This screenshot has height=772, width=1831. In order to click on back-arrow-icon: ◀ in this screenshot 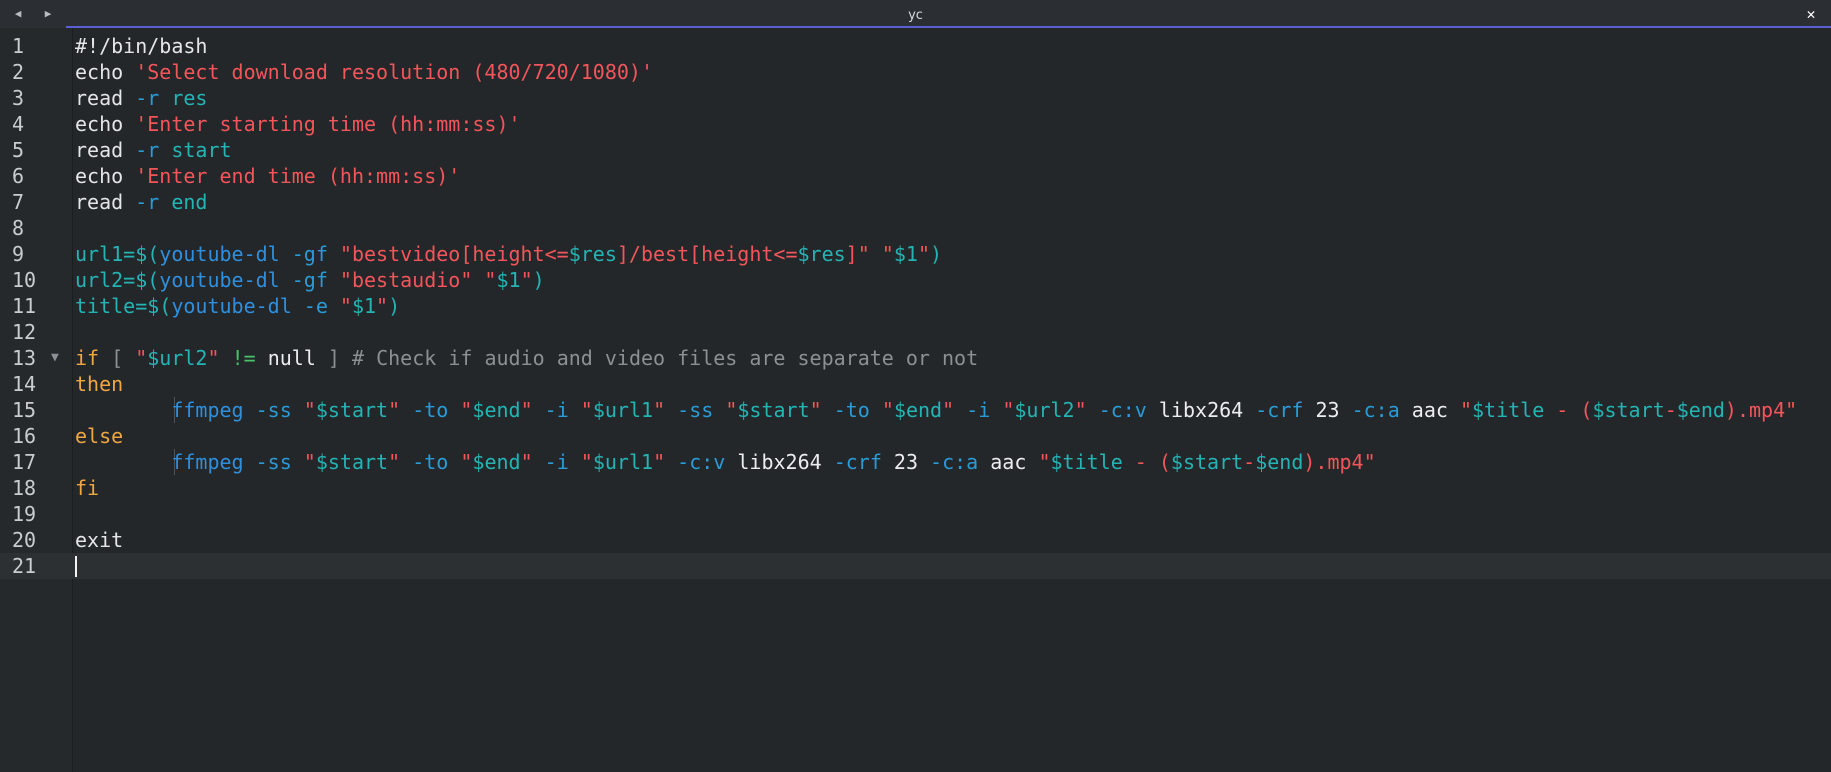, I will do `click(18, 14)`.